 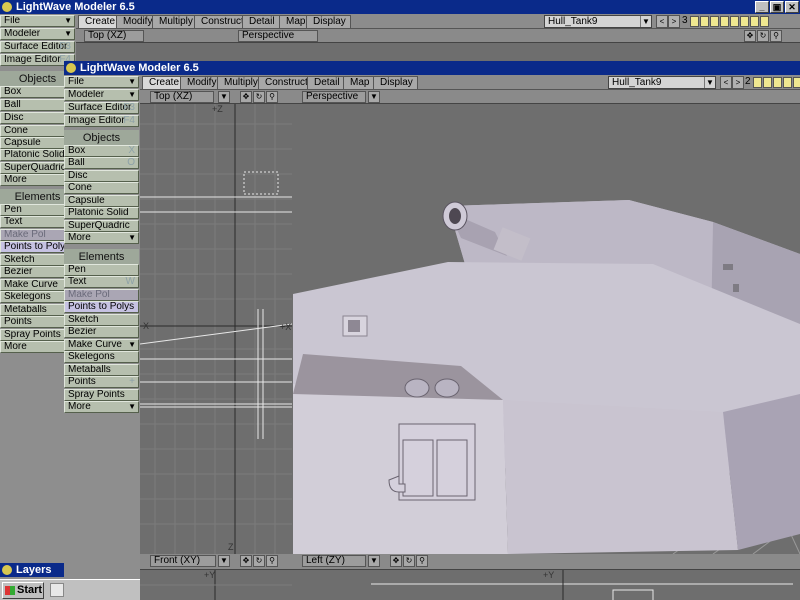 I want to click on top-move-icon: ✥, so click(x=246, y=97).